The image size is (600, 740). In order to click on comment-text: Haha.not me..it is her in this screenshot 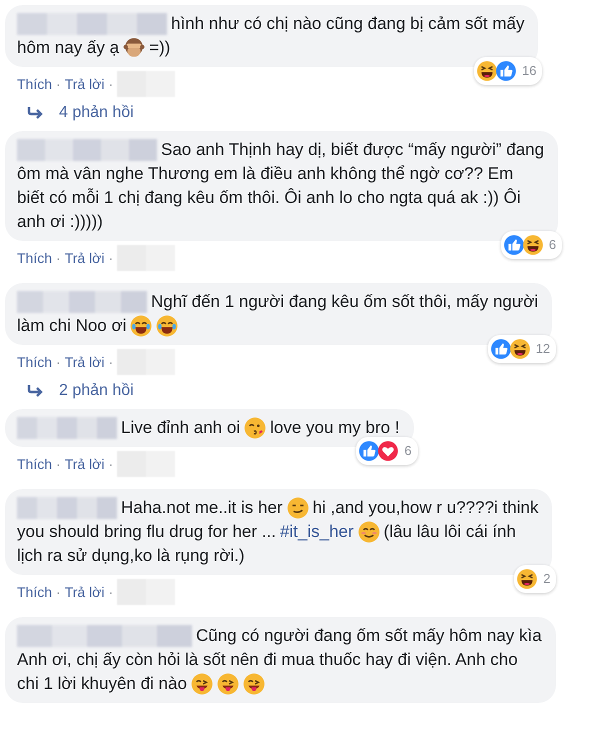, I will do `click(202, 508)`.